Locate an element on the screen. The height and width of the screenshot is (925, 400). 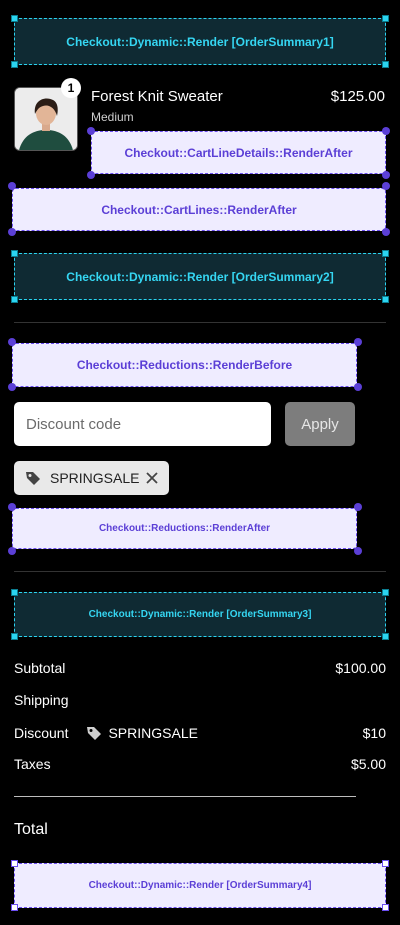
subtotal-label: Subtotal is located at coordinates (40, 668).